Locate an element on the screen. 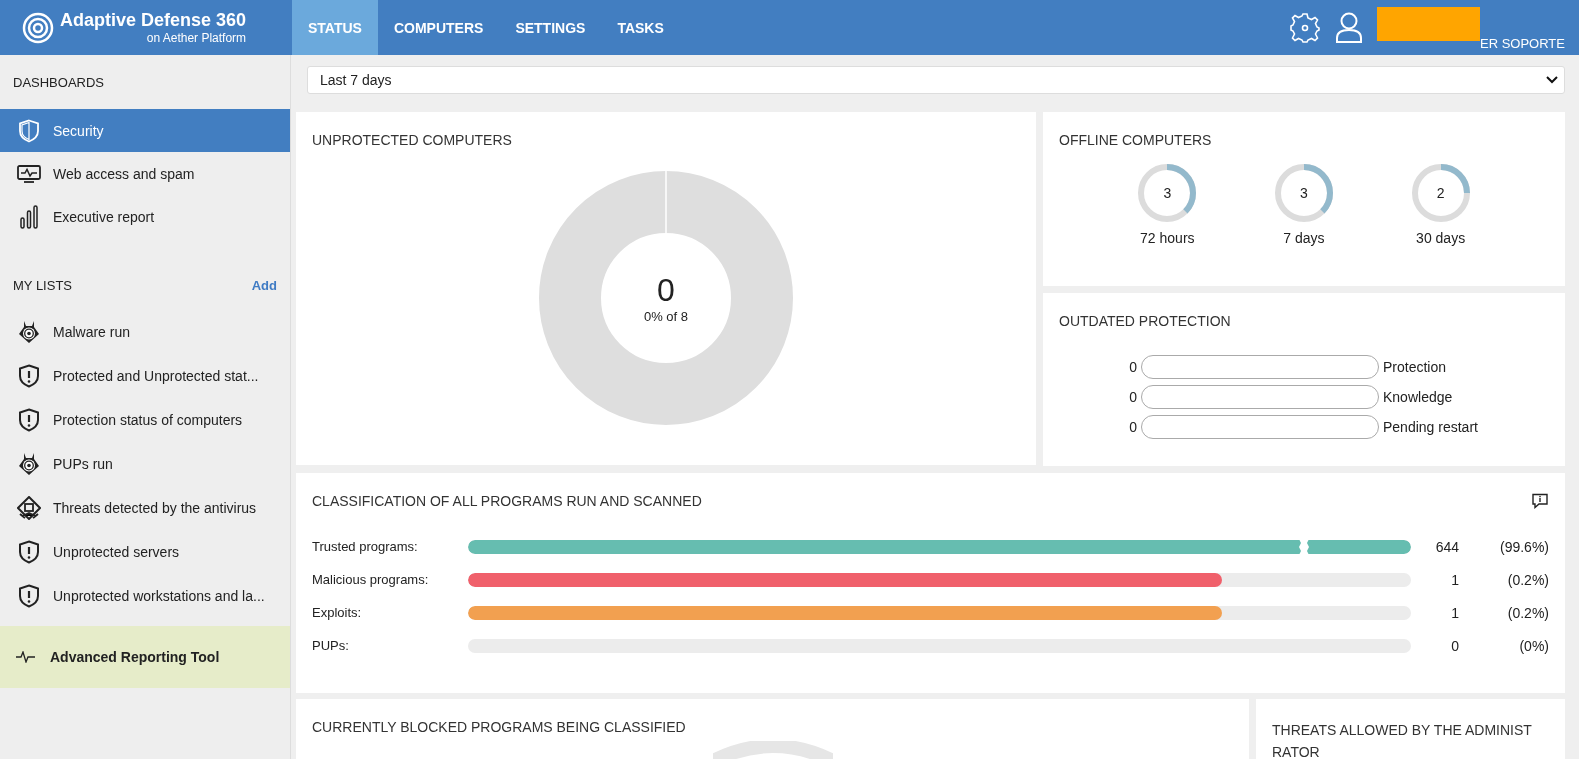 Image resolution: width=1579 pixels, height=759 pixels. dashboard-item: Security is located at coordinates (145, 130).